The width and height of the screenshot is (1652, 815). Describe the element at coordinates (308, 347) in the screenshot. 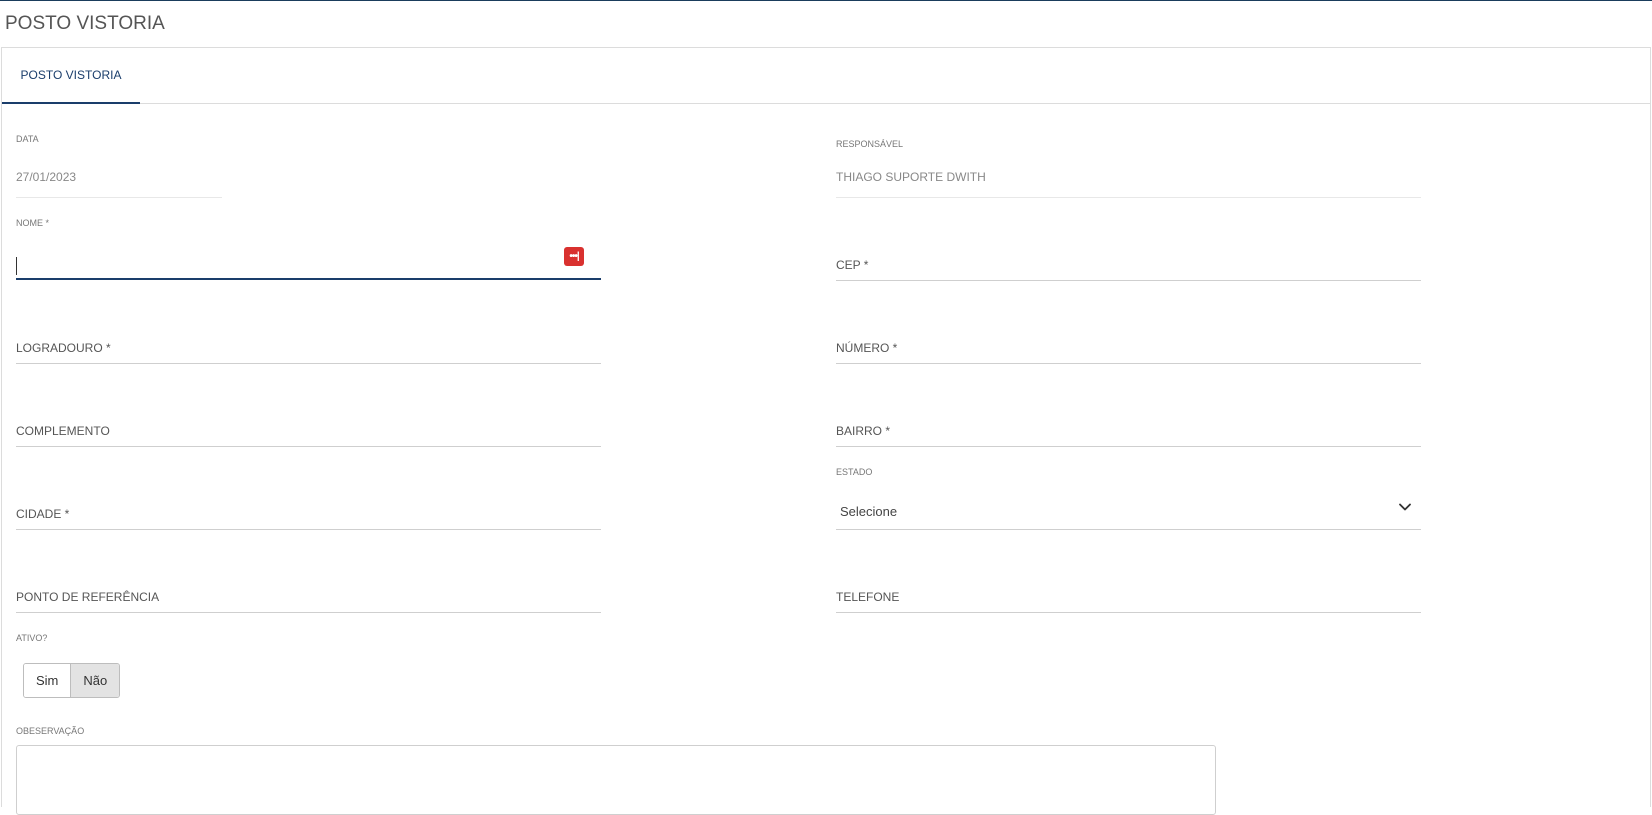

I see `logradouro-field: LOGRADOURO *` at that location.